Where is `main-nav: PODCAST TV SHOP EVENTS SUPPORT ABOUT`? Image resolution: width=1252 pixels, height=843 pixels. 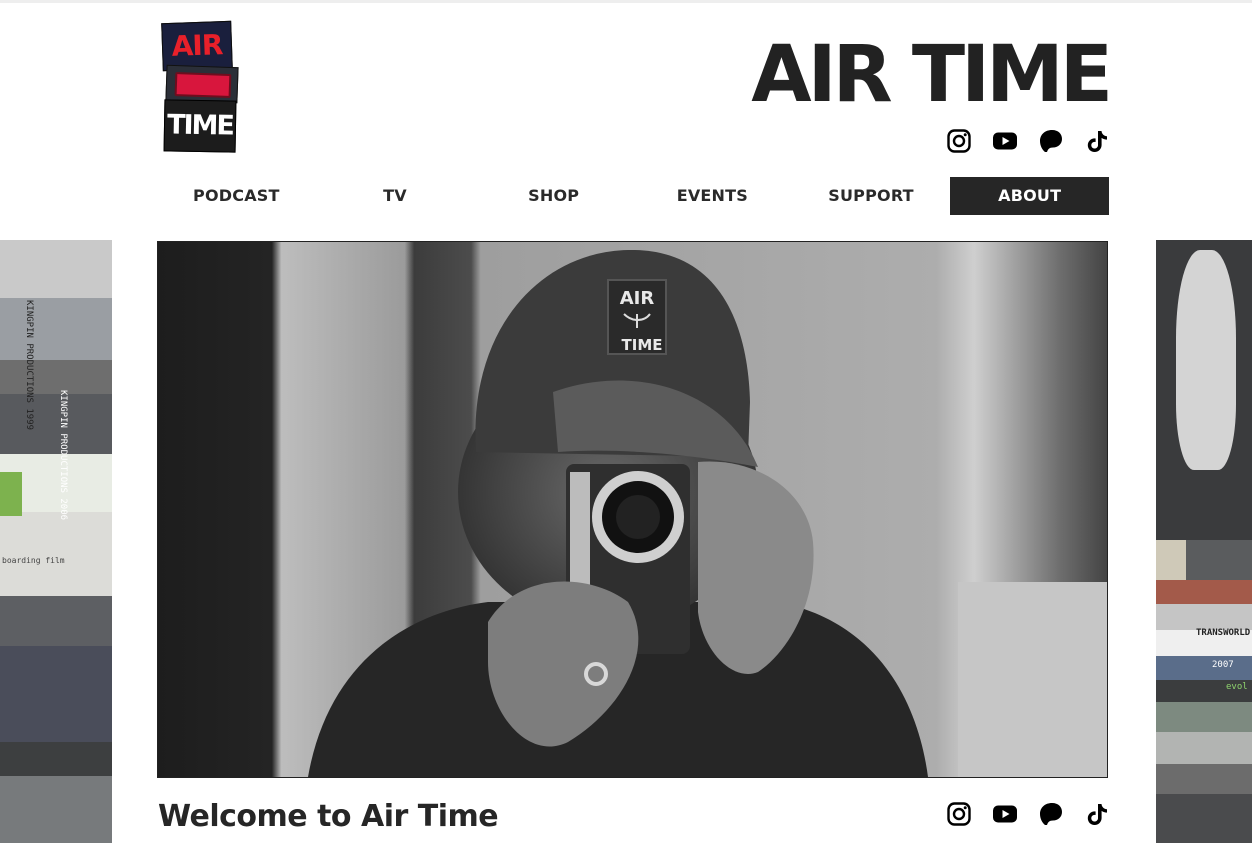 main-nav: PODCAST TV SHOP EVENTS SUPPORT ABOUT is located at coordinates (633, 196).